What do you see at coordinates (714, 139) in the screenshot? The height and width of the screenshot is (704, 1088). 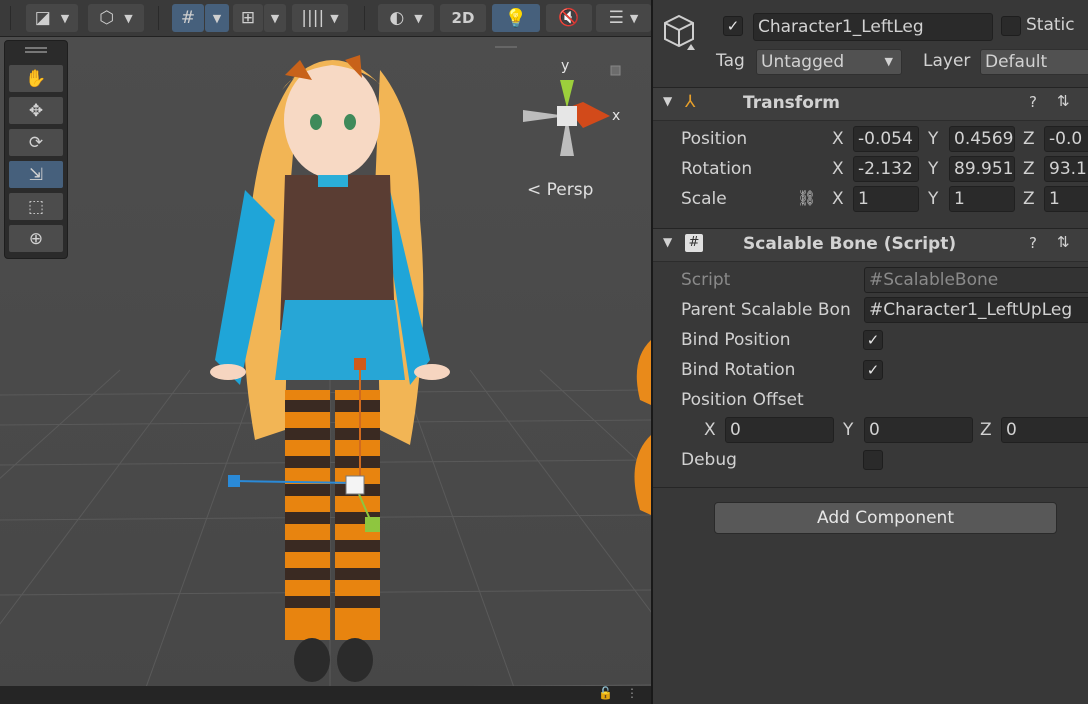 I see `position-label: Position` at bounding box center [714, 139].